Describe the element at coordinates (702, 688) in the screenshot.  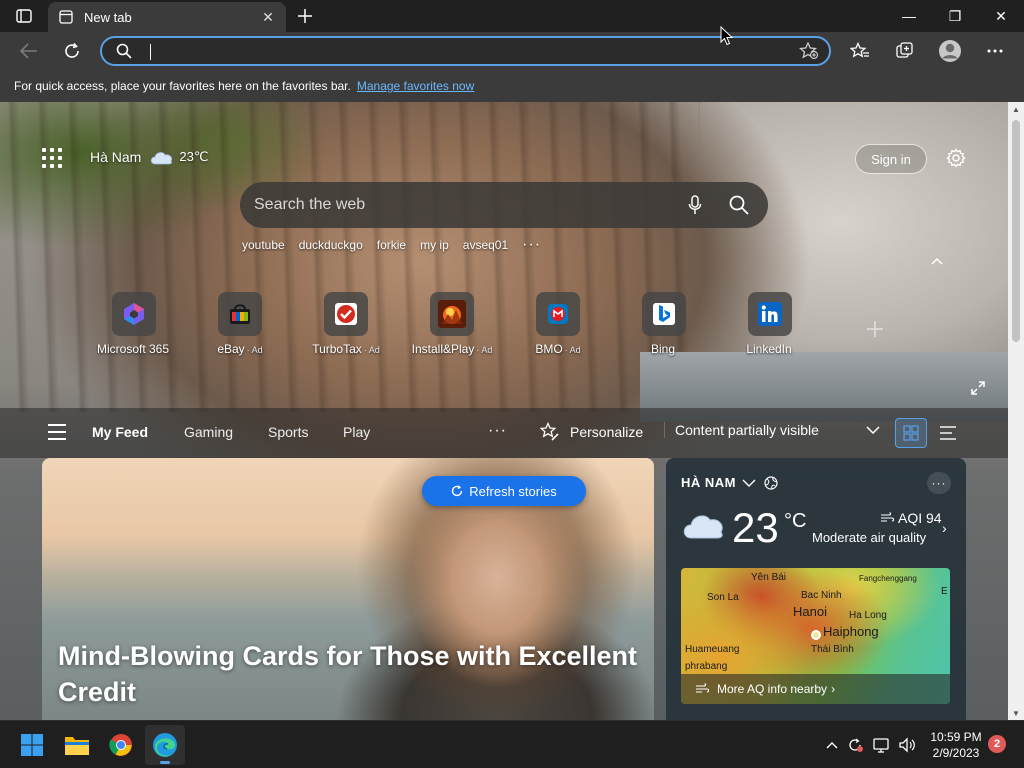
I see `wind-icon` at that location.